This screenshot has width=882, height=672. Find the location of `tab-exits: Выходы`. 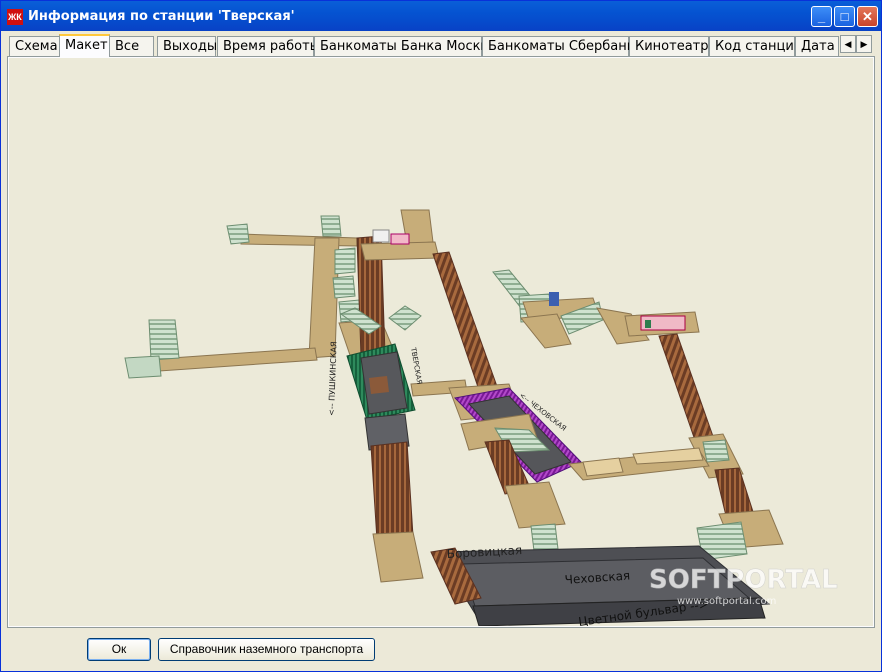

tab-exits: Выходы is located at coordinates (187, 46).